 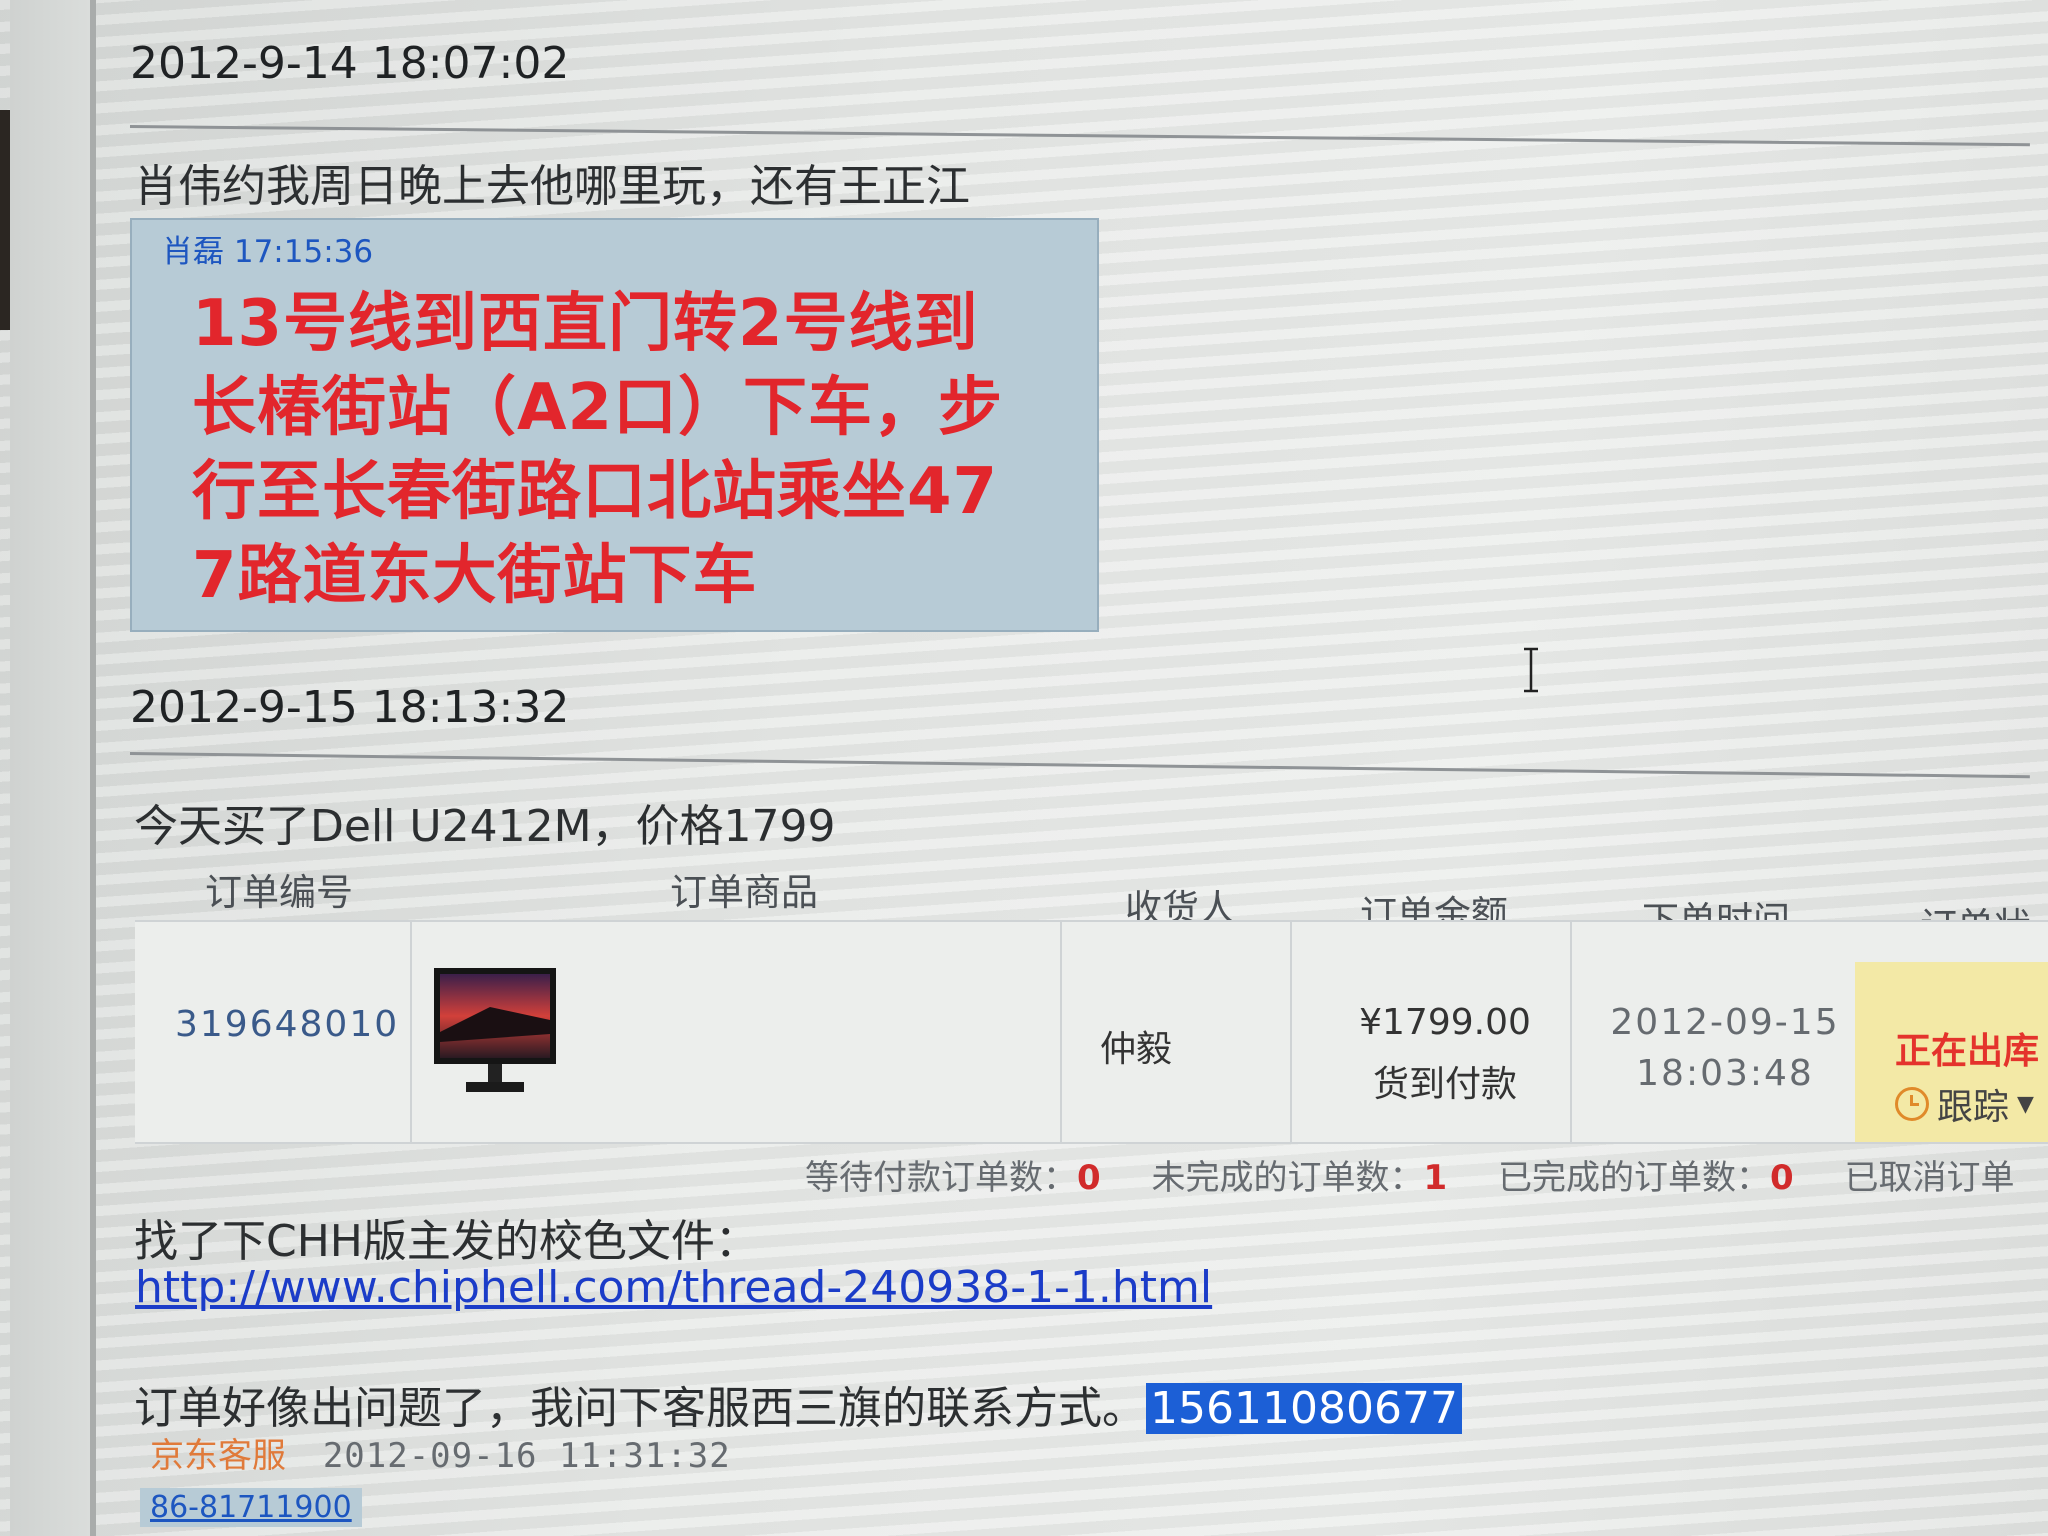 What do you see at coordinates (585, 324) in the screenshot?
I see `quote-line: 13号线到西直门转2号线到` at bounding box center [585, 324].